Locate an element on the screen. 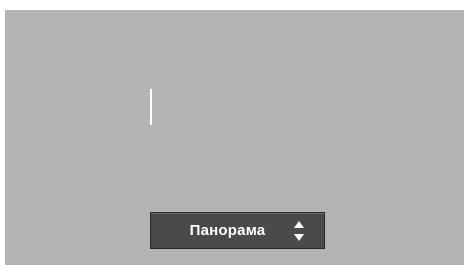 The image size is (468, 271). mode-select: Панорама is located at coordinates (237, 230).